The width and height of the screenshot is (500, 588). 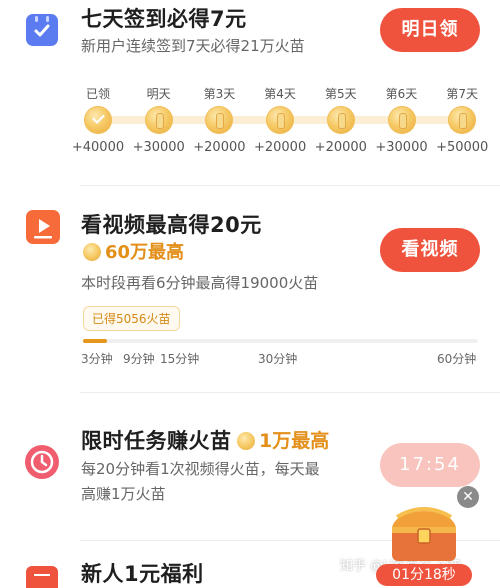 What do you see at coordinates (424, 575) in the screenshot?
I see `chest-timer: 01分18秒` at bounding box center [424, 575].